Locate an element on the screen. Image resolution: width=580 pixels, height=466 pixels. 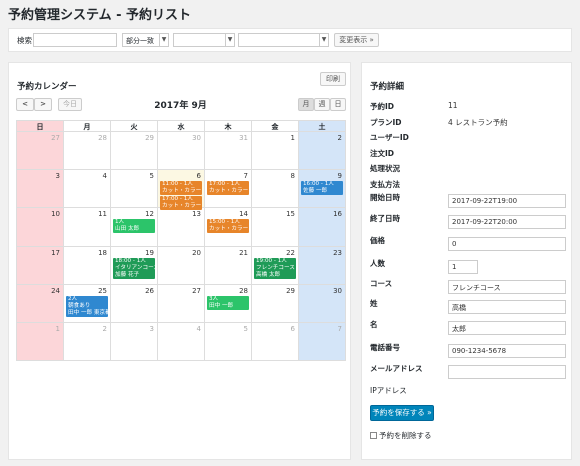
calendar-day: 9 16:00 - 1人 佐藤 一郎 is located at coordinates (322, 189).